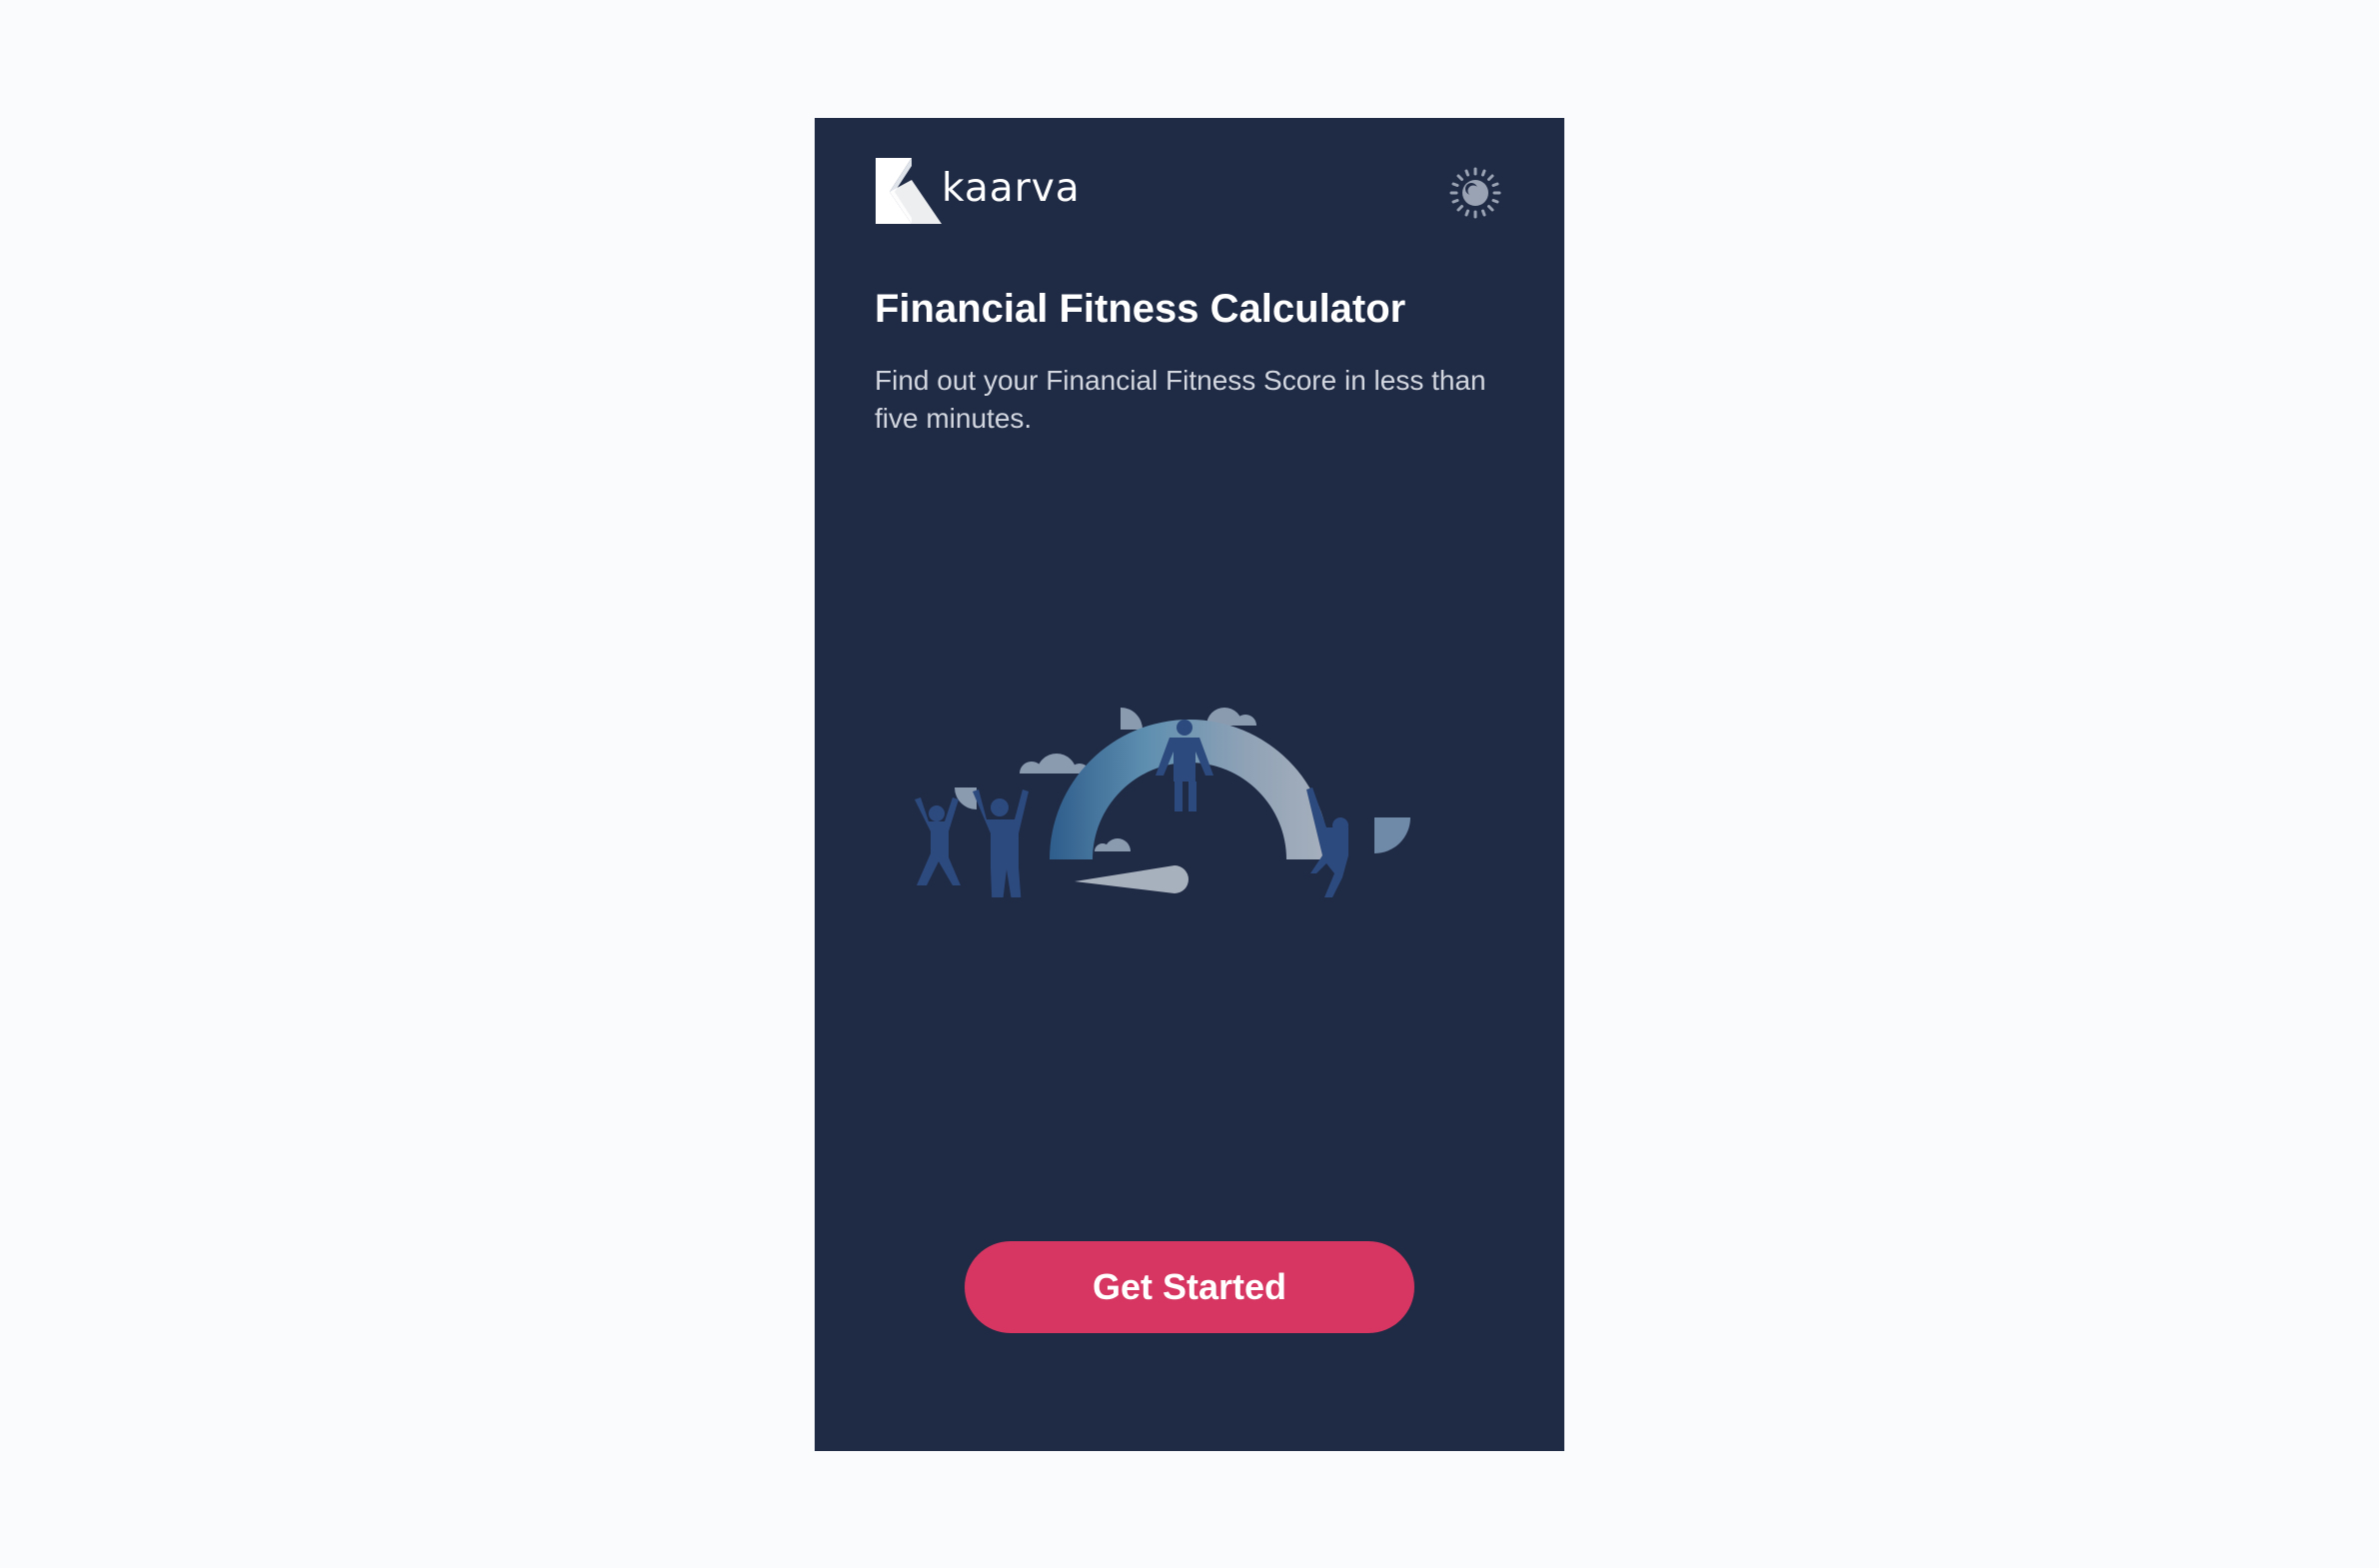 The image size is (2379, 1568). I want to click on sun-moon-icon, so click(1475, 193).